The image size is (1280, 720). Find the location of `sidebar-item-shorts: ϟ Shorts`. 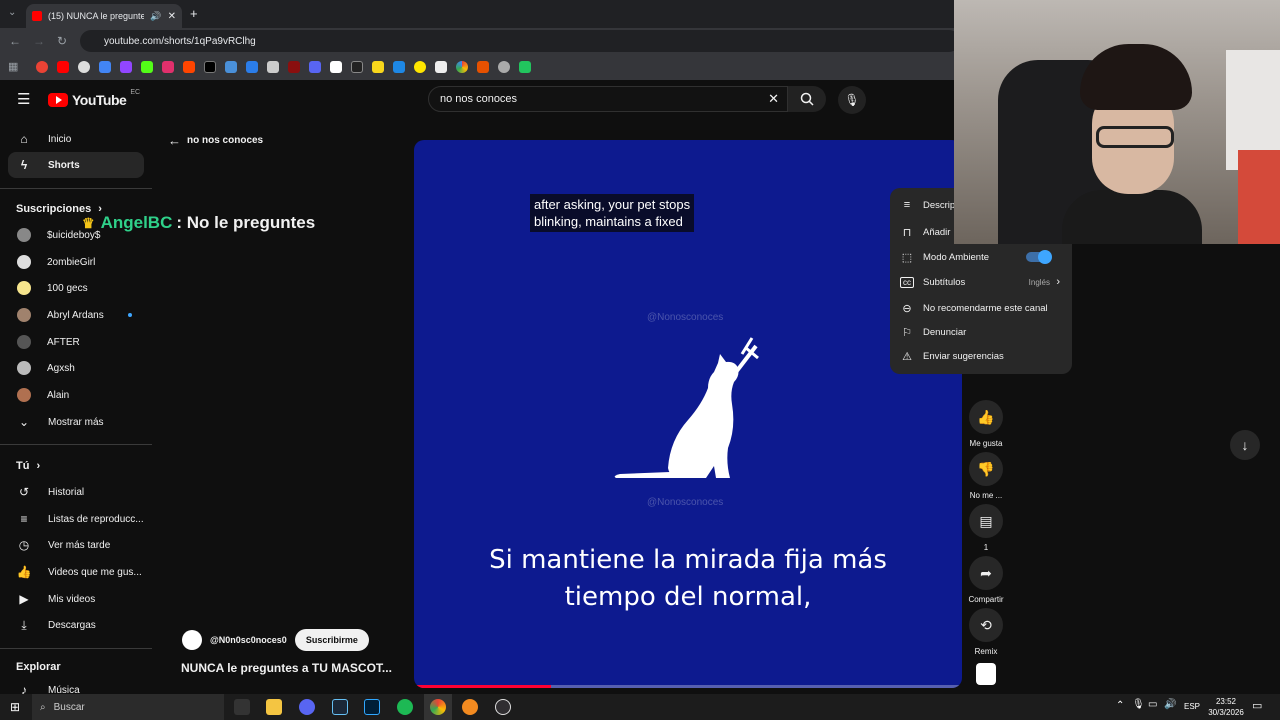

sidebar-item-shorts: ϟ Shorts is located at coordinates (76, 165).